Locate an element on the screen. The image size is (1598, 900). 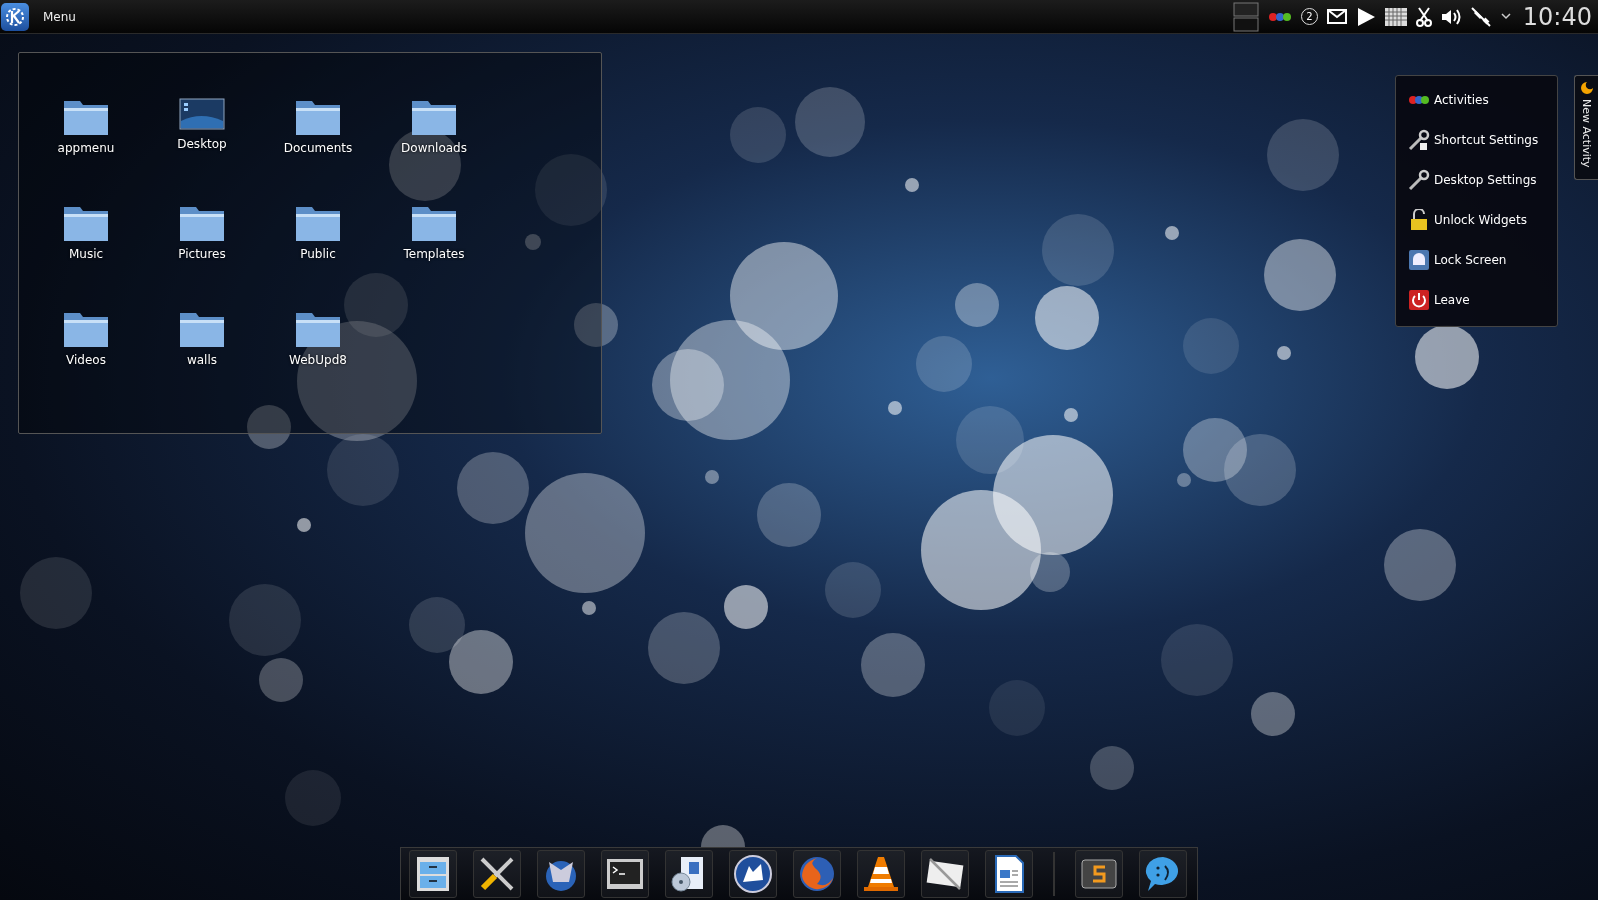
menu-button: Menu is located at coordinates (59, 16).